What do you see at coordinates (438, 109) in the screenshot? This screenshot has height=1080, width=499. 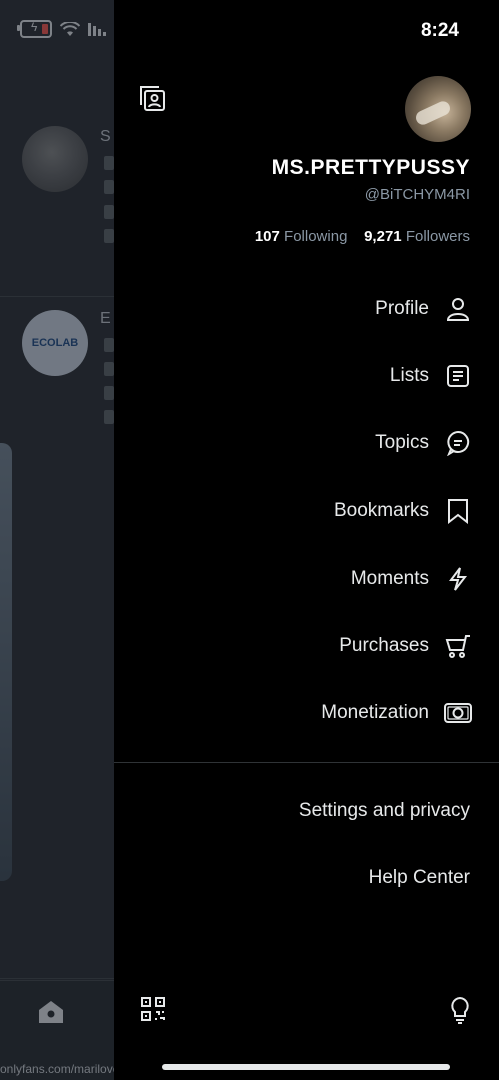 I see `profile-avatar` at bounding box center [438, 109].